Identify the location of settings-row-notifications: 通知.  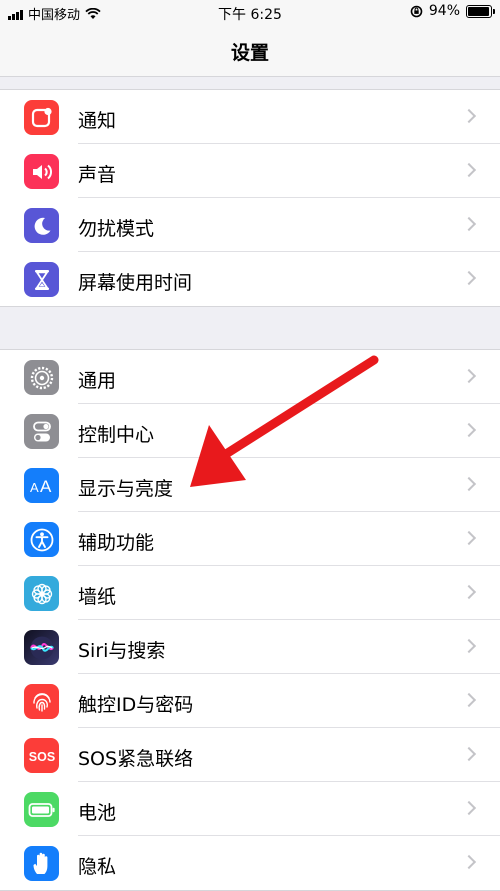
(250, 117).